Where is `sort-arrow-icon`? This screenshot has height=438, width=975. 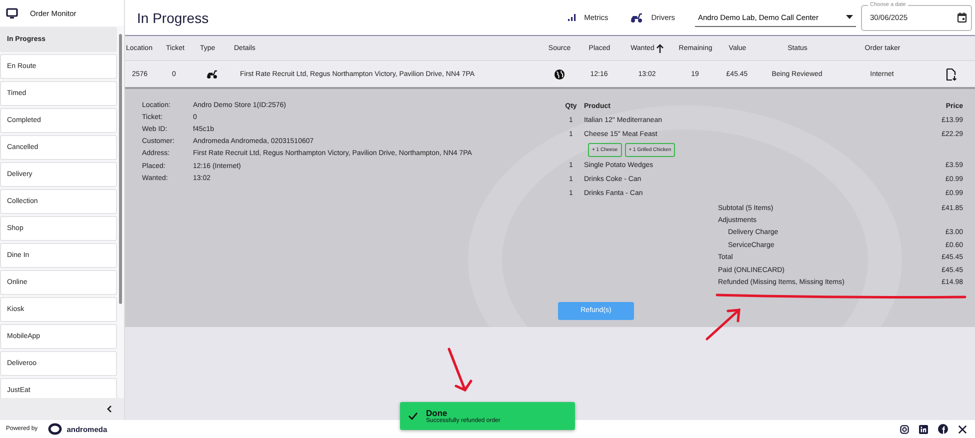
sort-arrow-icon is located at coordinates (660, 48).